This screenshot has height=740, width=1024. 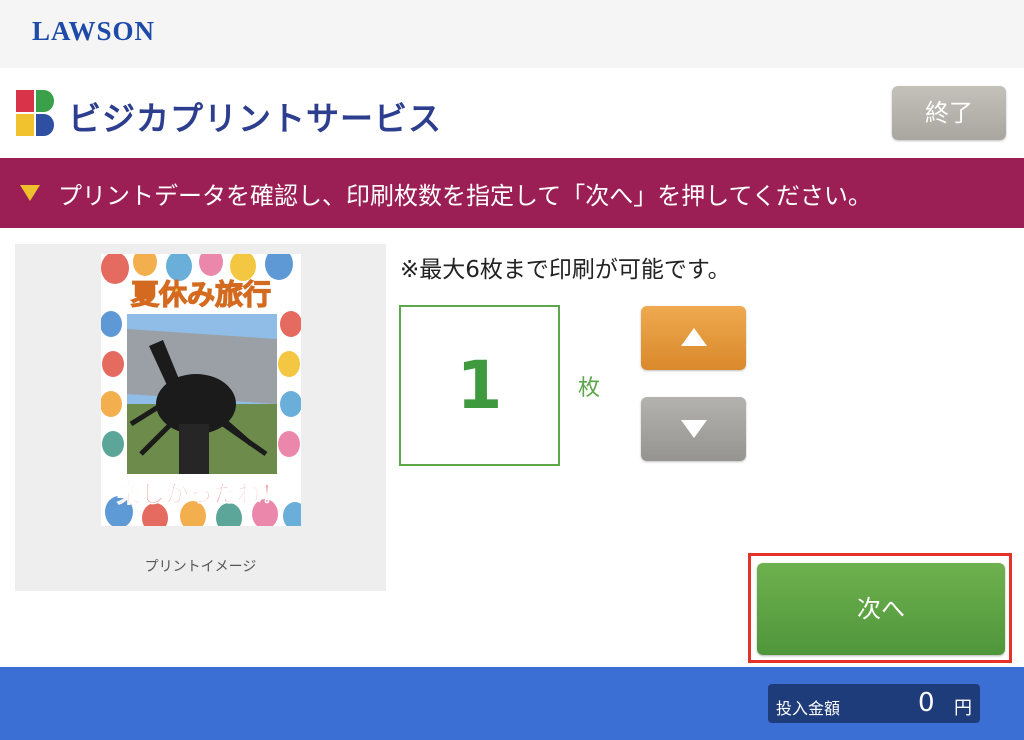 I want to click on poster-image: 夏休み旅行 楽しかったね！, so click(x=201, y=390).